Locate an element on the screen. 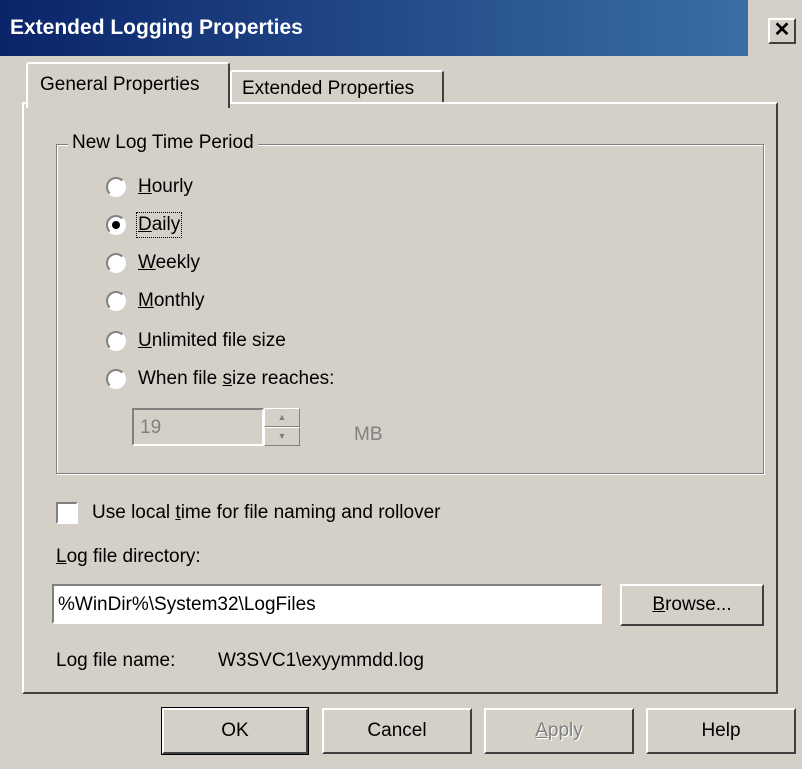  spin-down-button: ▼ is located at coordinates (282, 436).